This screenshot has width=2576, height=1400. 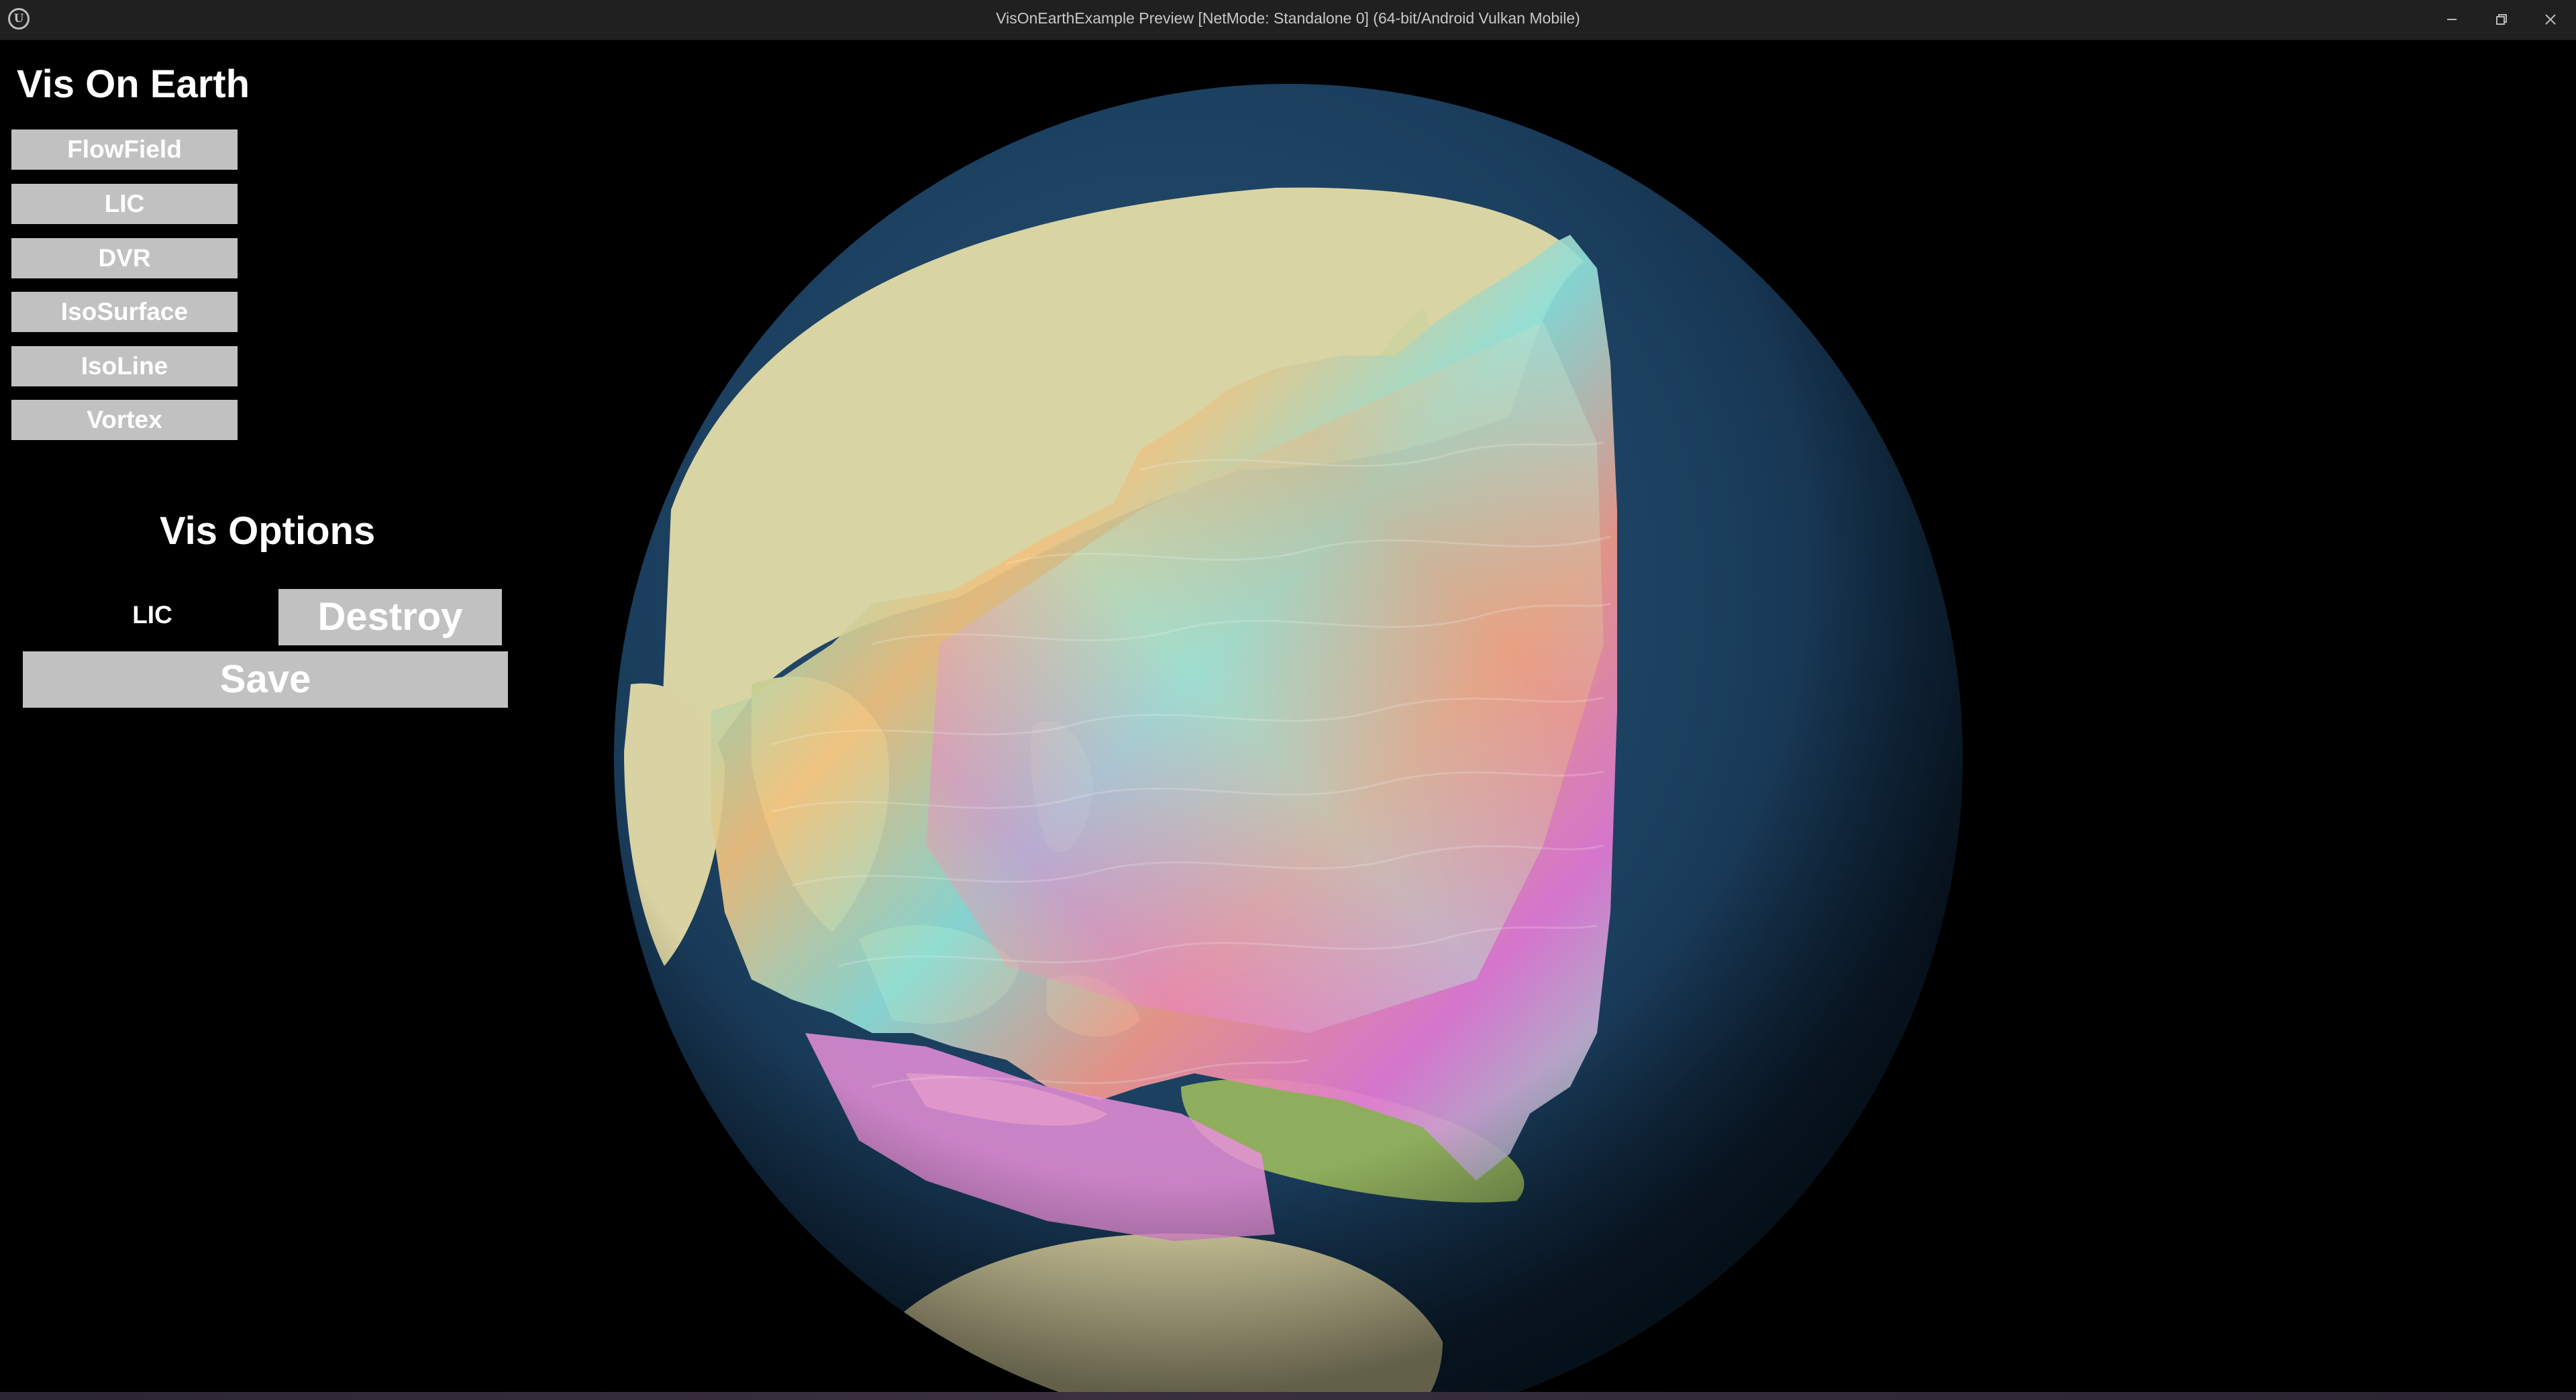 What do you see at coordinates (268, 531) in the screenshot?
I see `vis-options-title: Vis Options` at bounding box center [268, 531].